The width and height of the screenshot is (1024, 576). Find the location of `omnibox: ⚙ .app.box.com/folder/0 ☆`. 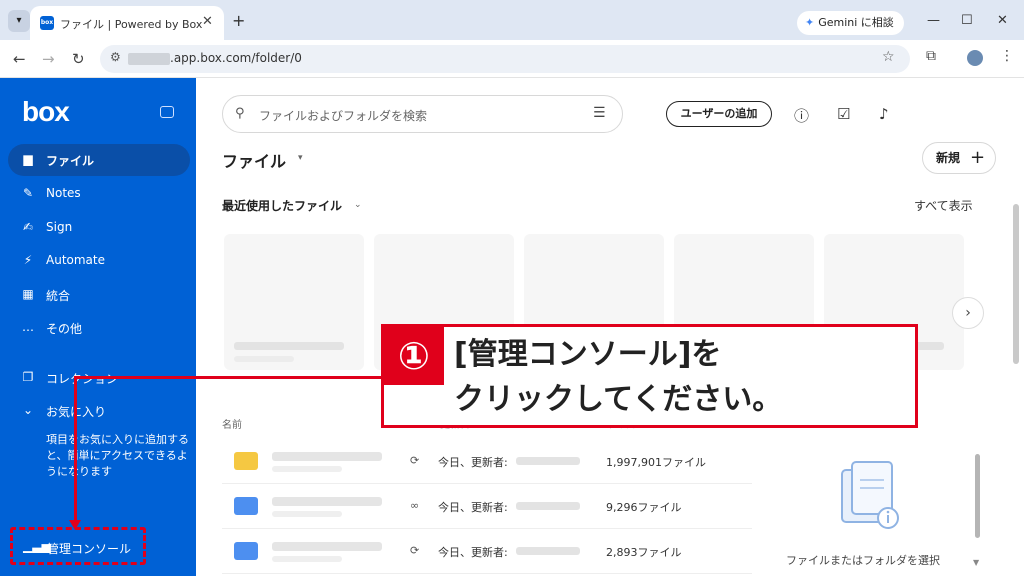

omnibox: ⚙ .app.box.com/folder/0 ☆ is located at coordinates (505, 59).